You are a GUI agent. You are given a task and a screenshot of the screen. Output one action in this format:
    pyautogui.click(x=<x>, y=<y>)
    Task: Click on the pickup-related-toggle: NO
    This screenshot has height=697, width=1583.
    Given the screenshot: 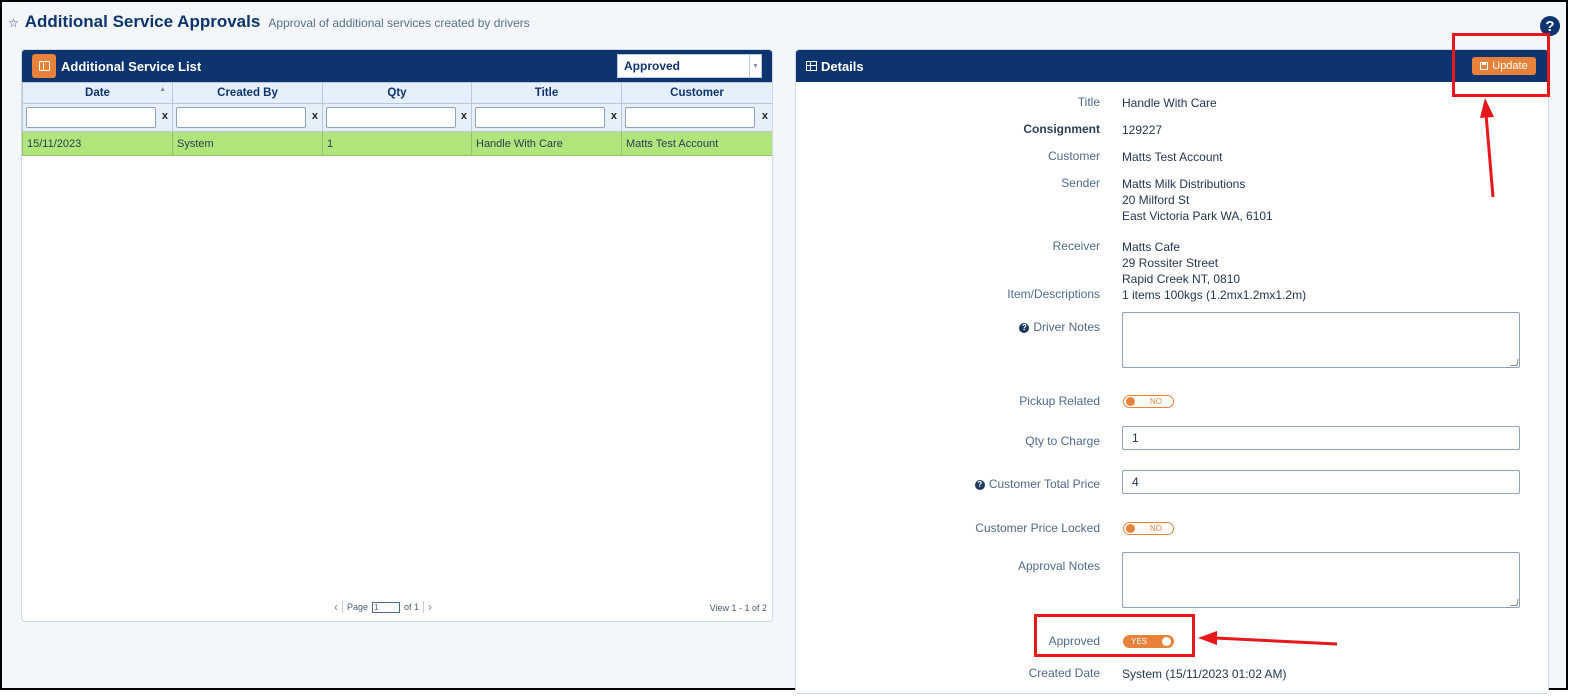 What is the action you would take?
    pyautogui.click(x=1148, y=401)
    